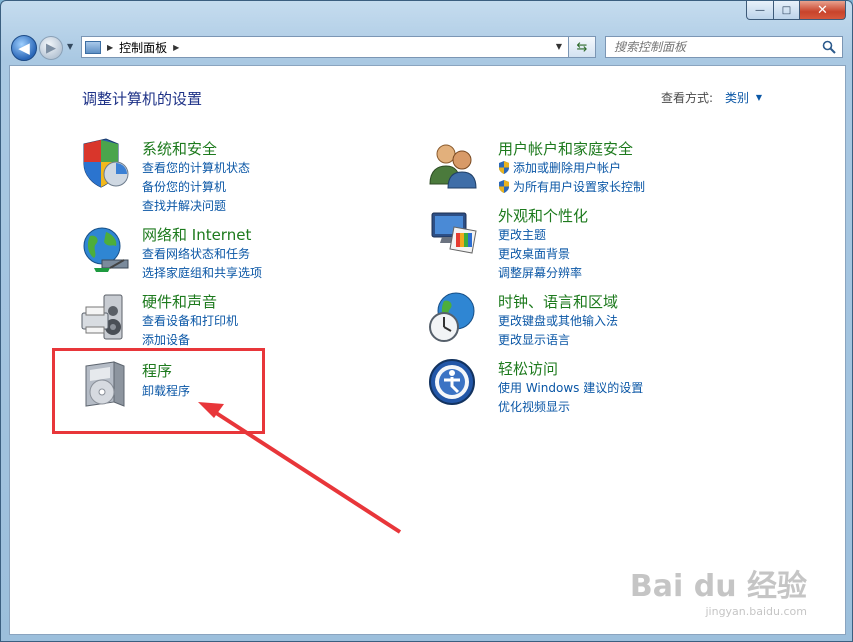 The width and height of the screenshot is (853, 642). I want to click on address-bar: ▶ 控制面板 ▶ ▼, so click(325, 47).